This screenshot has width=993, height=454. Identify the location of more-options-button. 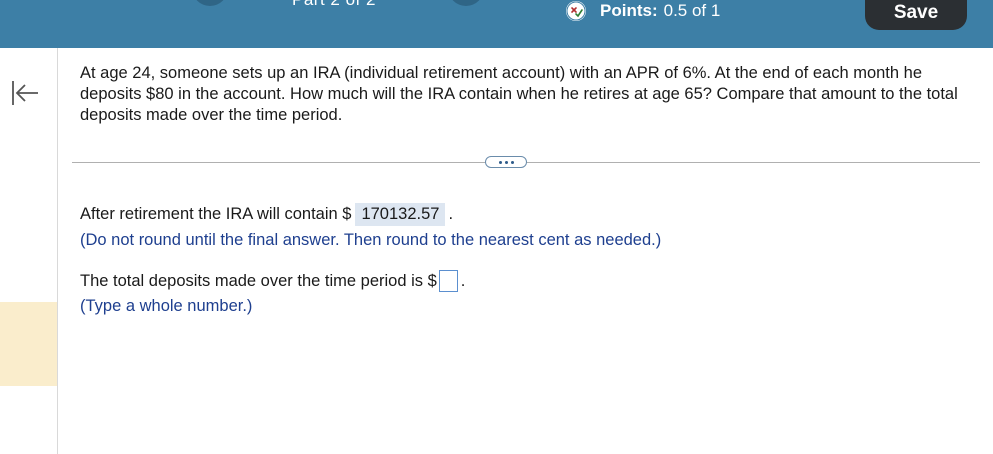
(506, 162).